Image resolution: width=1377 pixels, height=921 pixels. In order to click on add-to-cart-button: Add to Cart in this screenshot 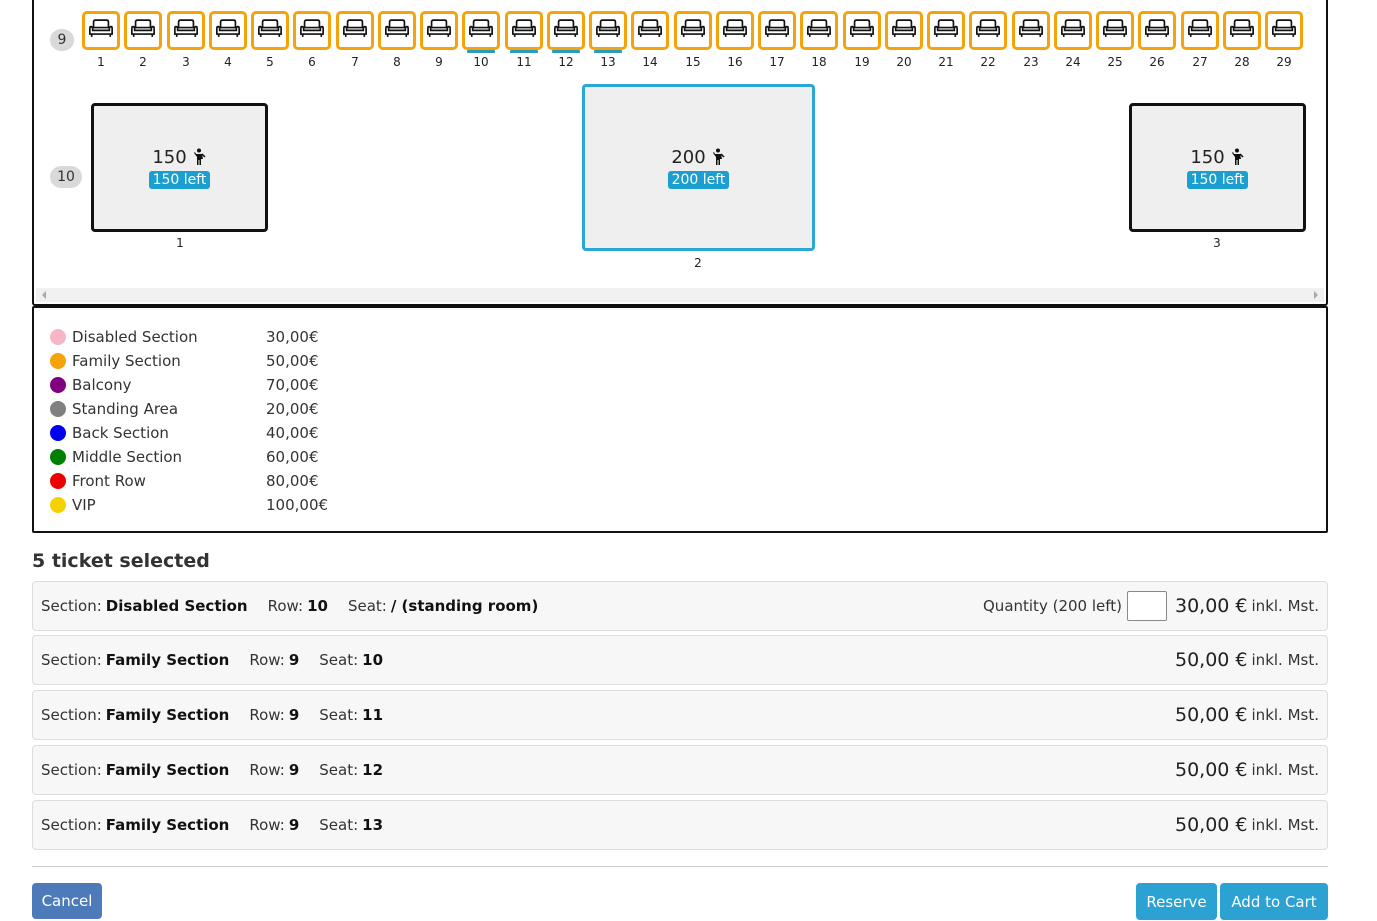, I will do `click(1274, 901)`.